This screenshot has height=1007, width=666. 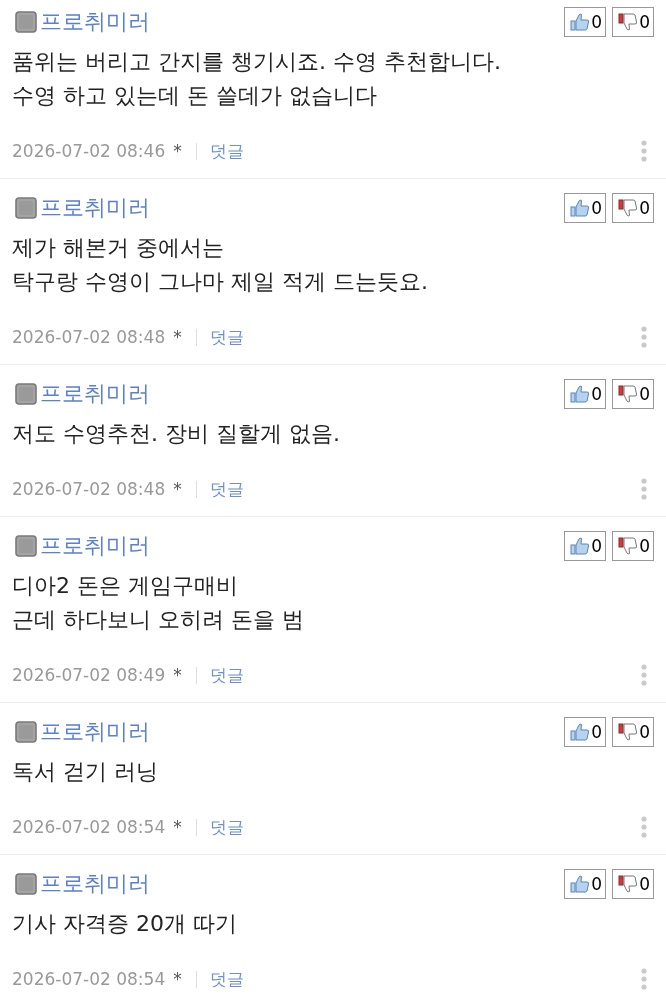 I want to click on comment-text: 디아2 돈은 게임구매비 근데 하다보니 오히려 돈을 범, so click(x=158, y=603).